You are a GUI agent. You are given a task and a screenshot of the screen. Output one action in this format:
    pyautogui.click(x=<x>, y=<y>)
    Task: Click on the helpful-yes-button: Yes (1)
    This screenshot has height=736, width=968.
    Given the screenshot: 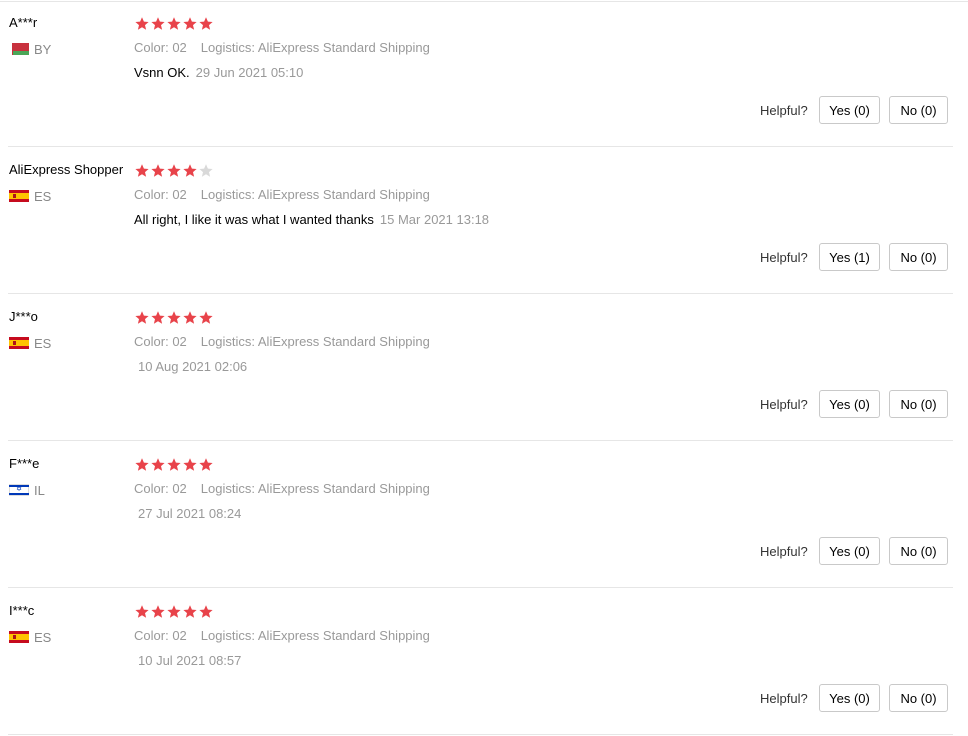 What is the action you would take?
    pyautogui.click(x=849, y=257)
    